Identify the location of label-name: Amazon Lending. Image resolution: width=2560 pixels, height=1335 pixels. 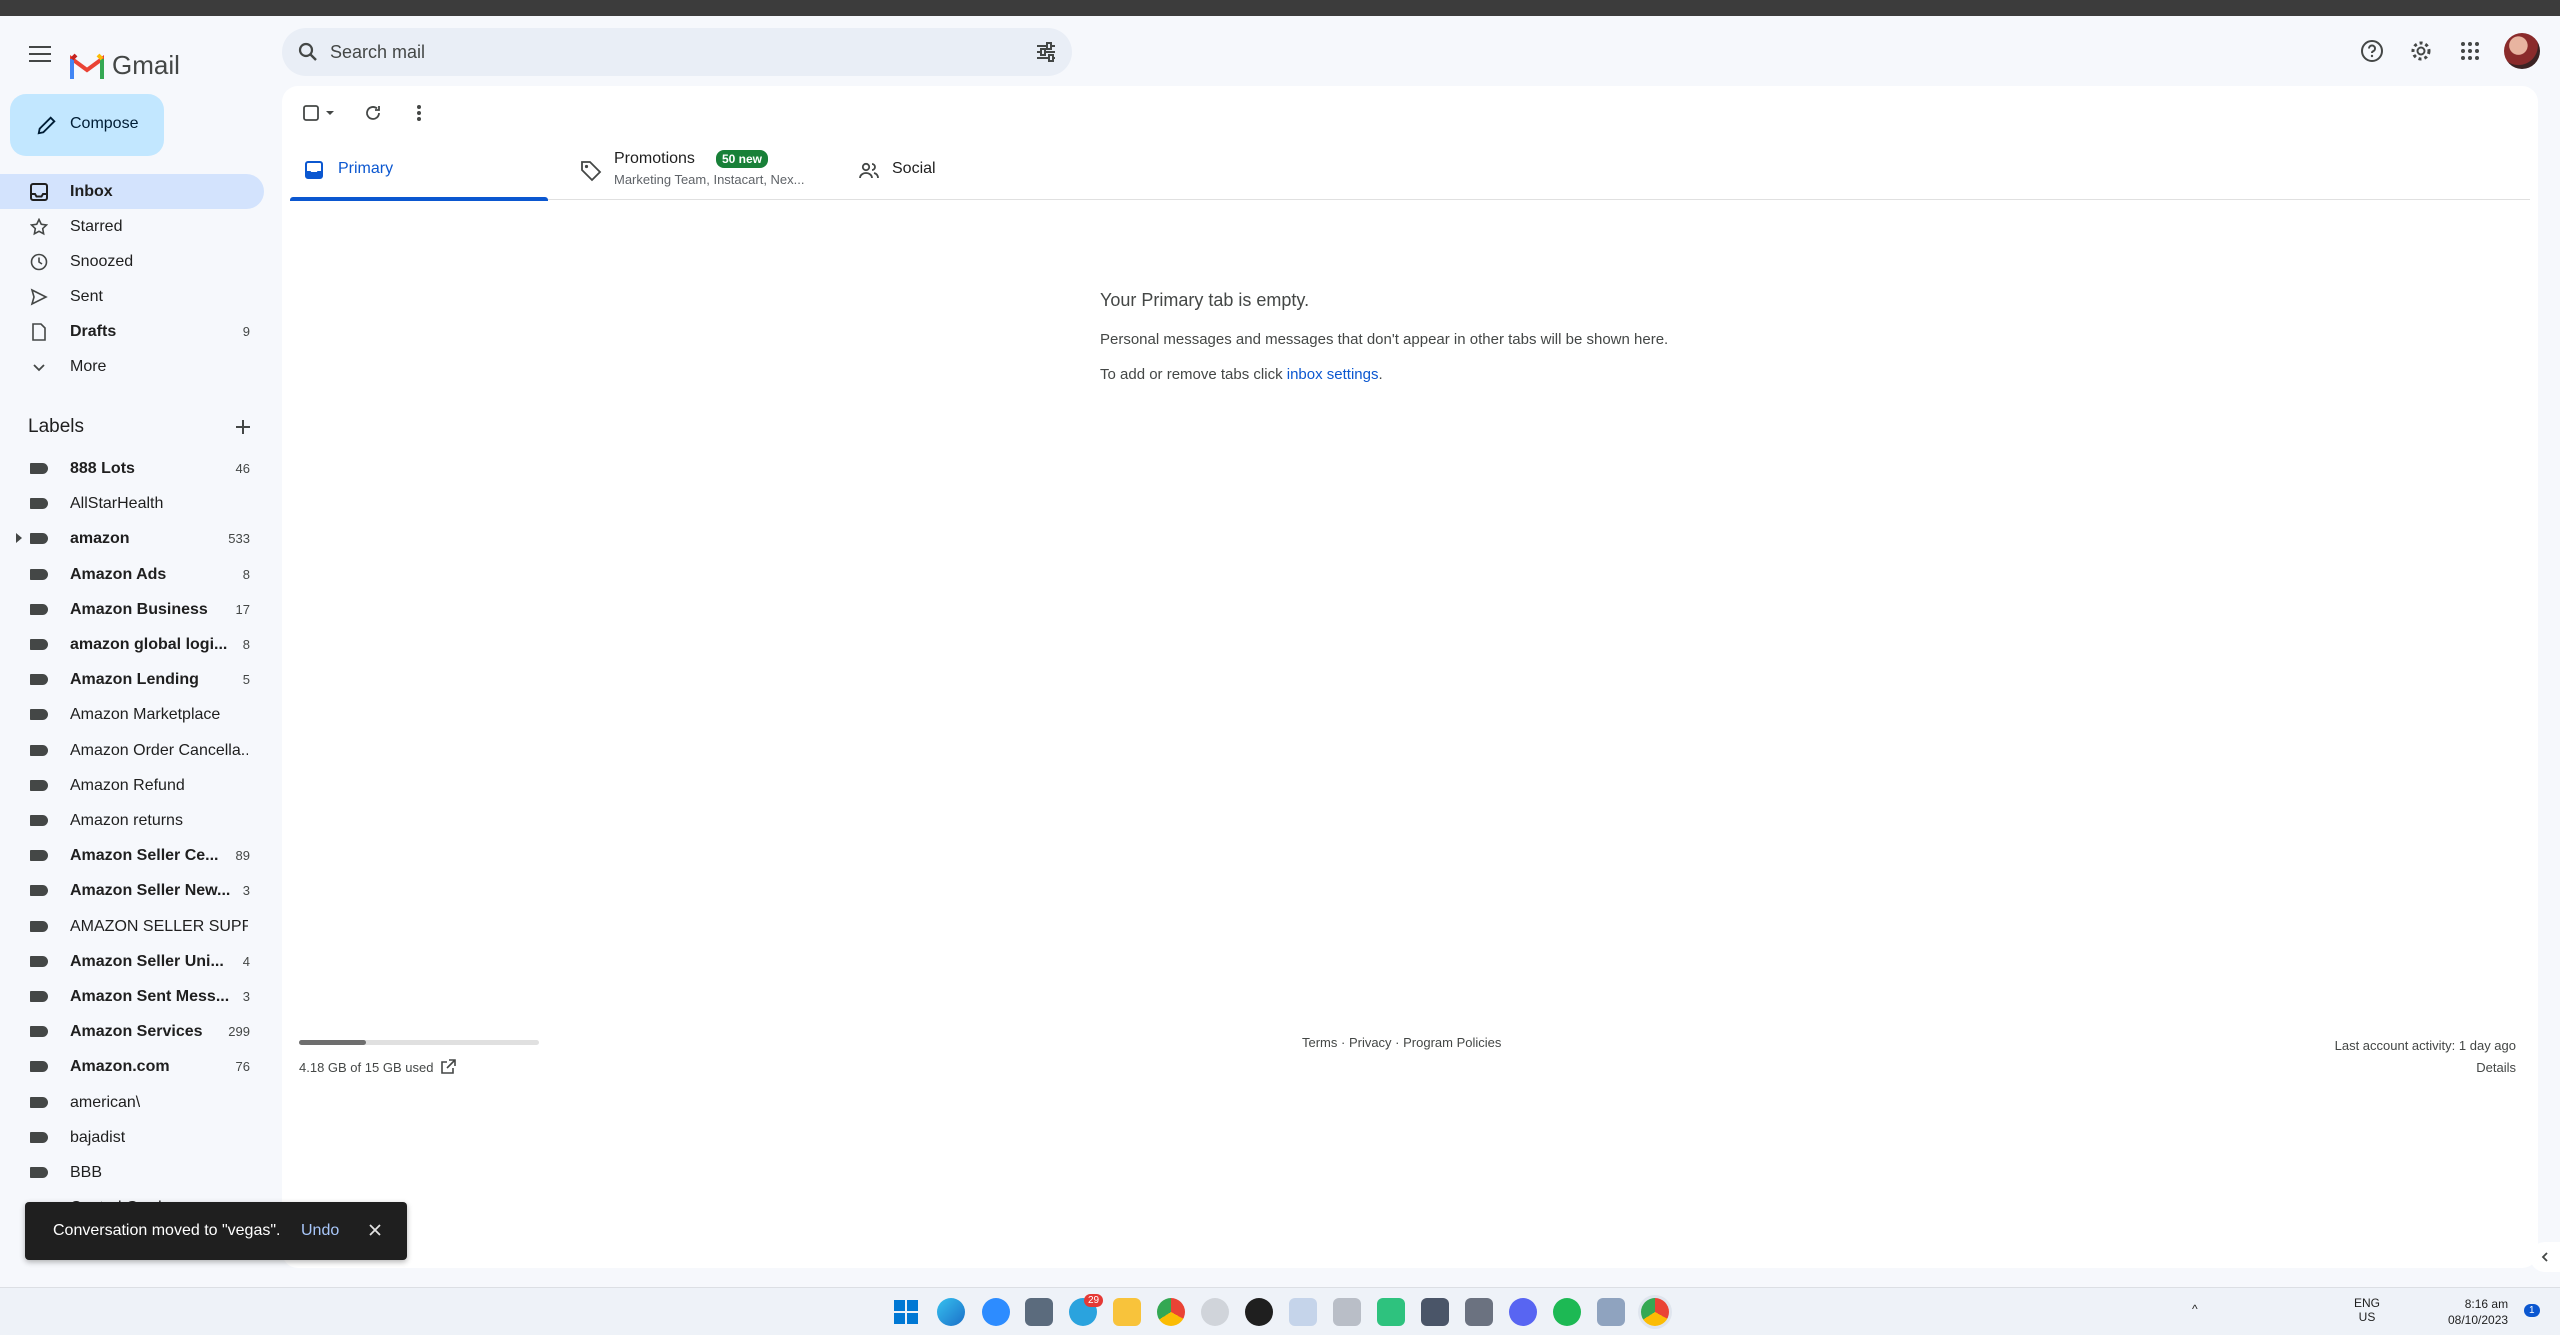
(134, 680).